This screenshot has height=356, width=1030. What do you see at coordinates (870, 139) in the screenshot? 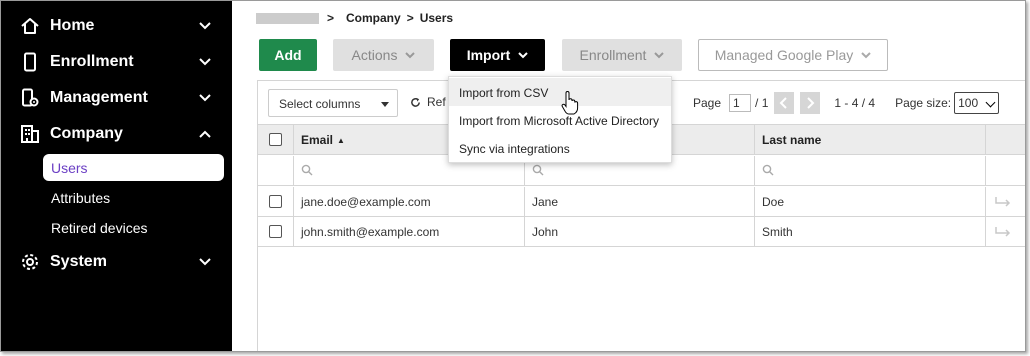
I see `column-header-last-name: Last name` at bounding box center [870, 139].